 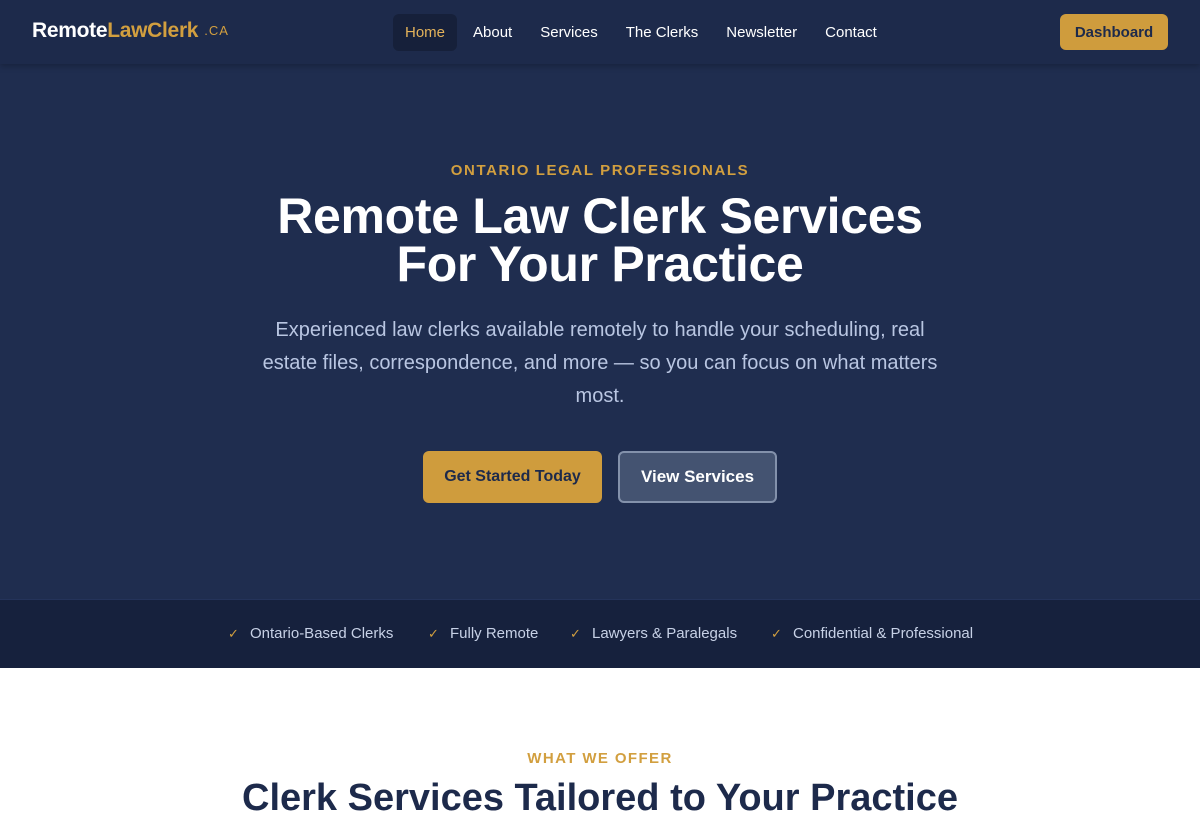 I want to click on trust-item-lawyers: ✓ Lawyers & Paralegals, so click(x=653, y=634).